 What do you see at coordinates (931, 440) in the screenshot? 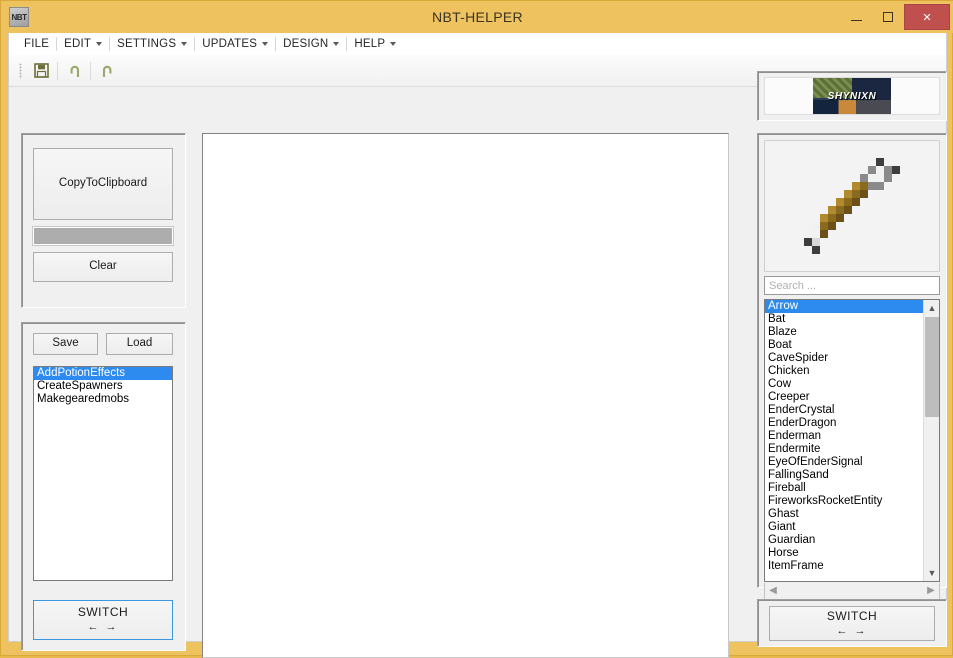
I see `entity-list-vertical-scrollbar: ▲ ▼` at bounding box center [931, 440].